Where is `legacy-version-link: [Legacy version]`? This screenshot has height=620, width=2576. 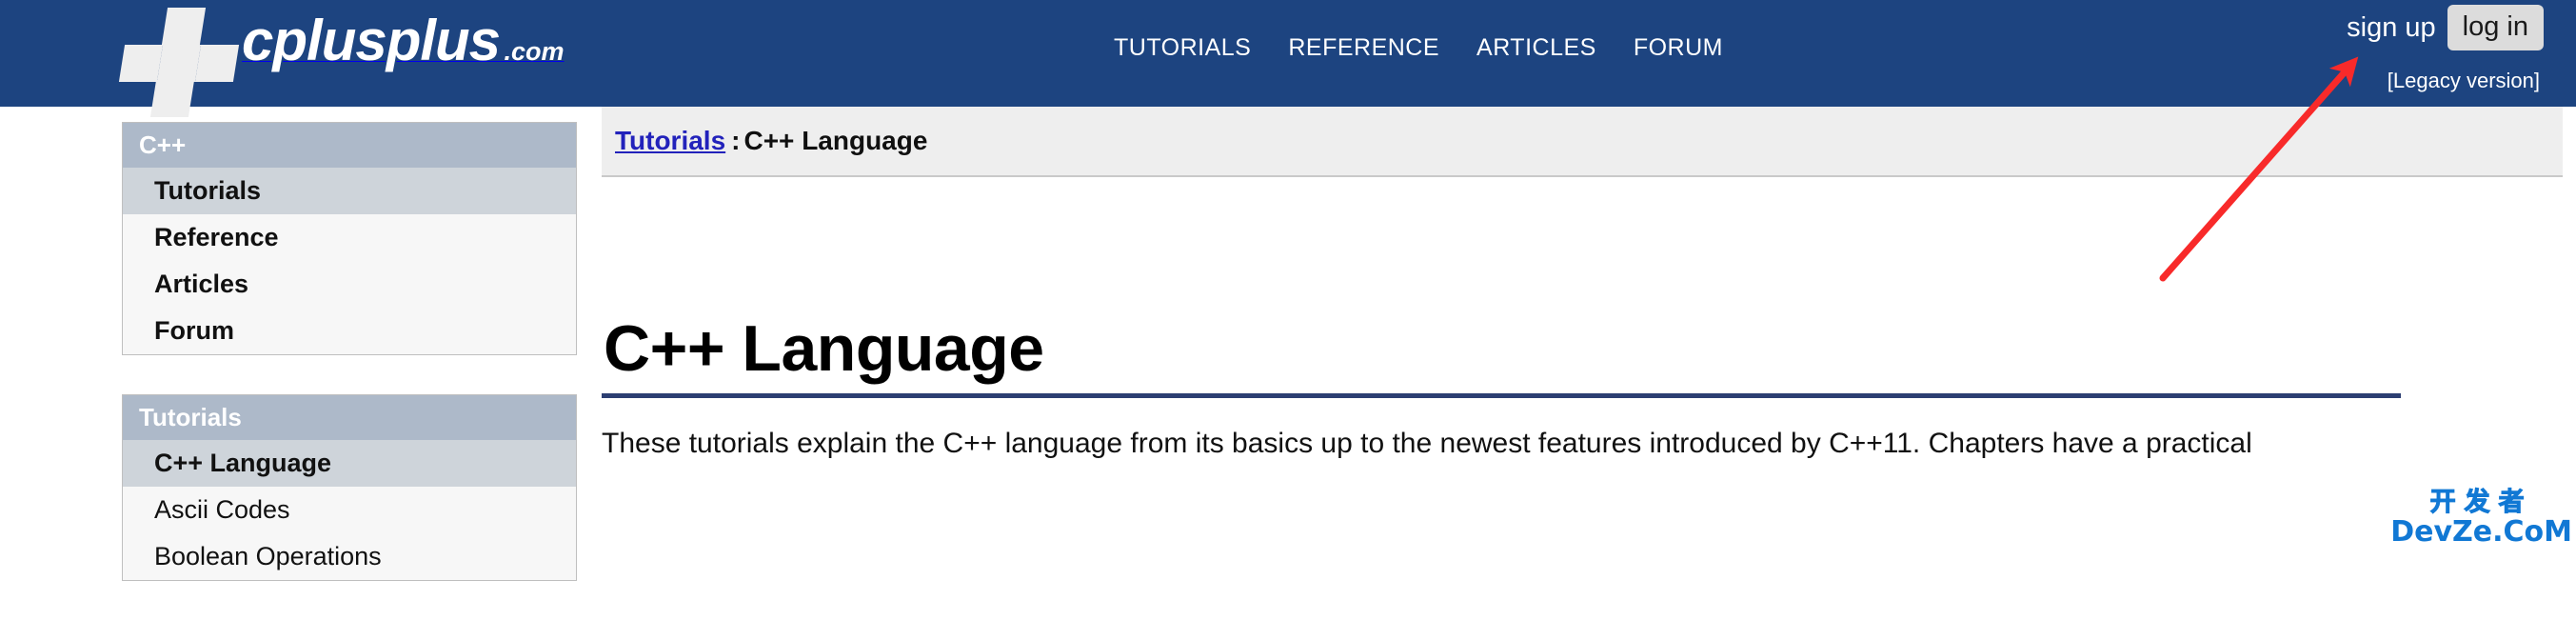 legacy-version-link: [Legacy version] is located at coordinates (2464, 81).